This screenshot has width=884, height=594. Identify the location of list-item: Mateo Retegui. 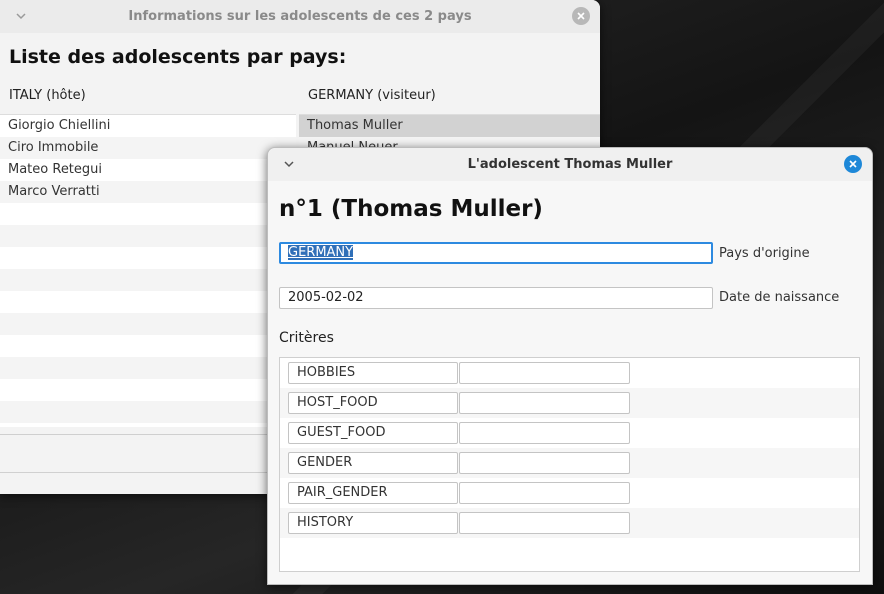
(148, 170).